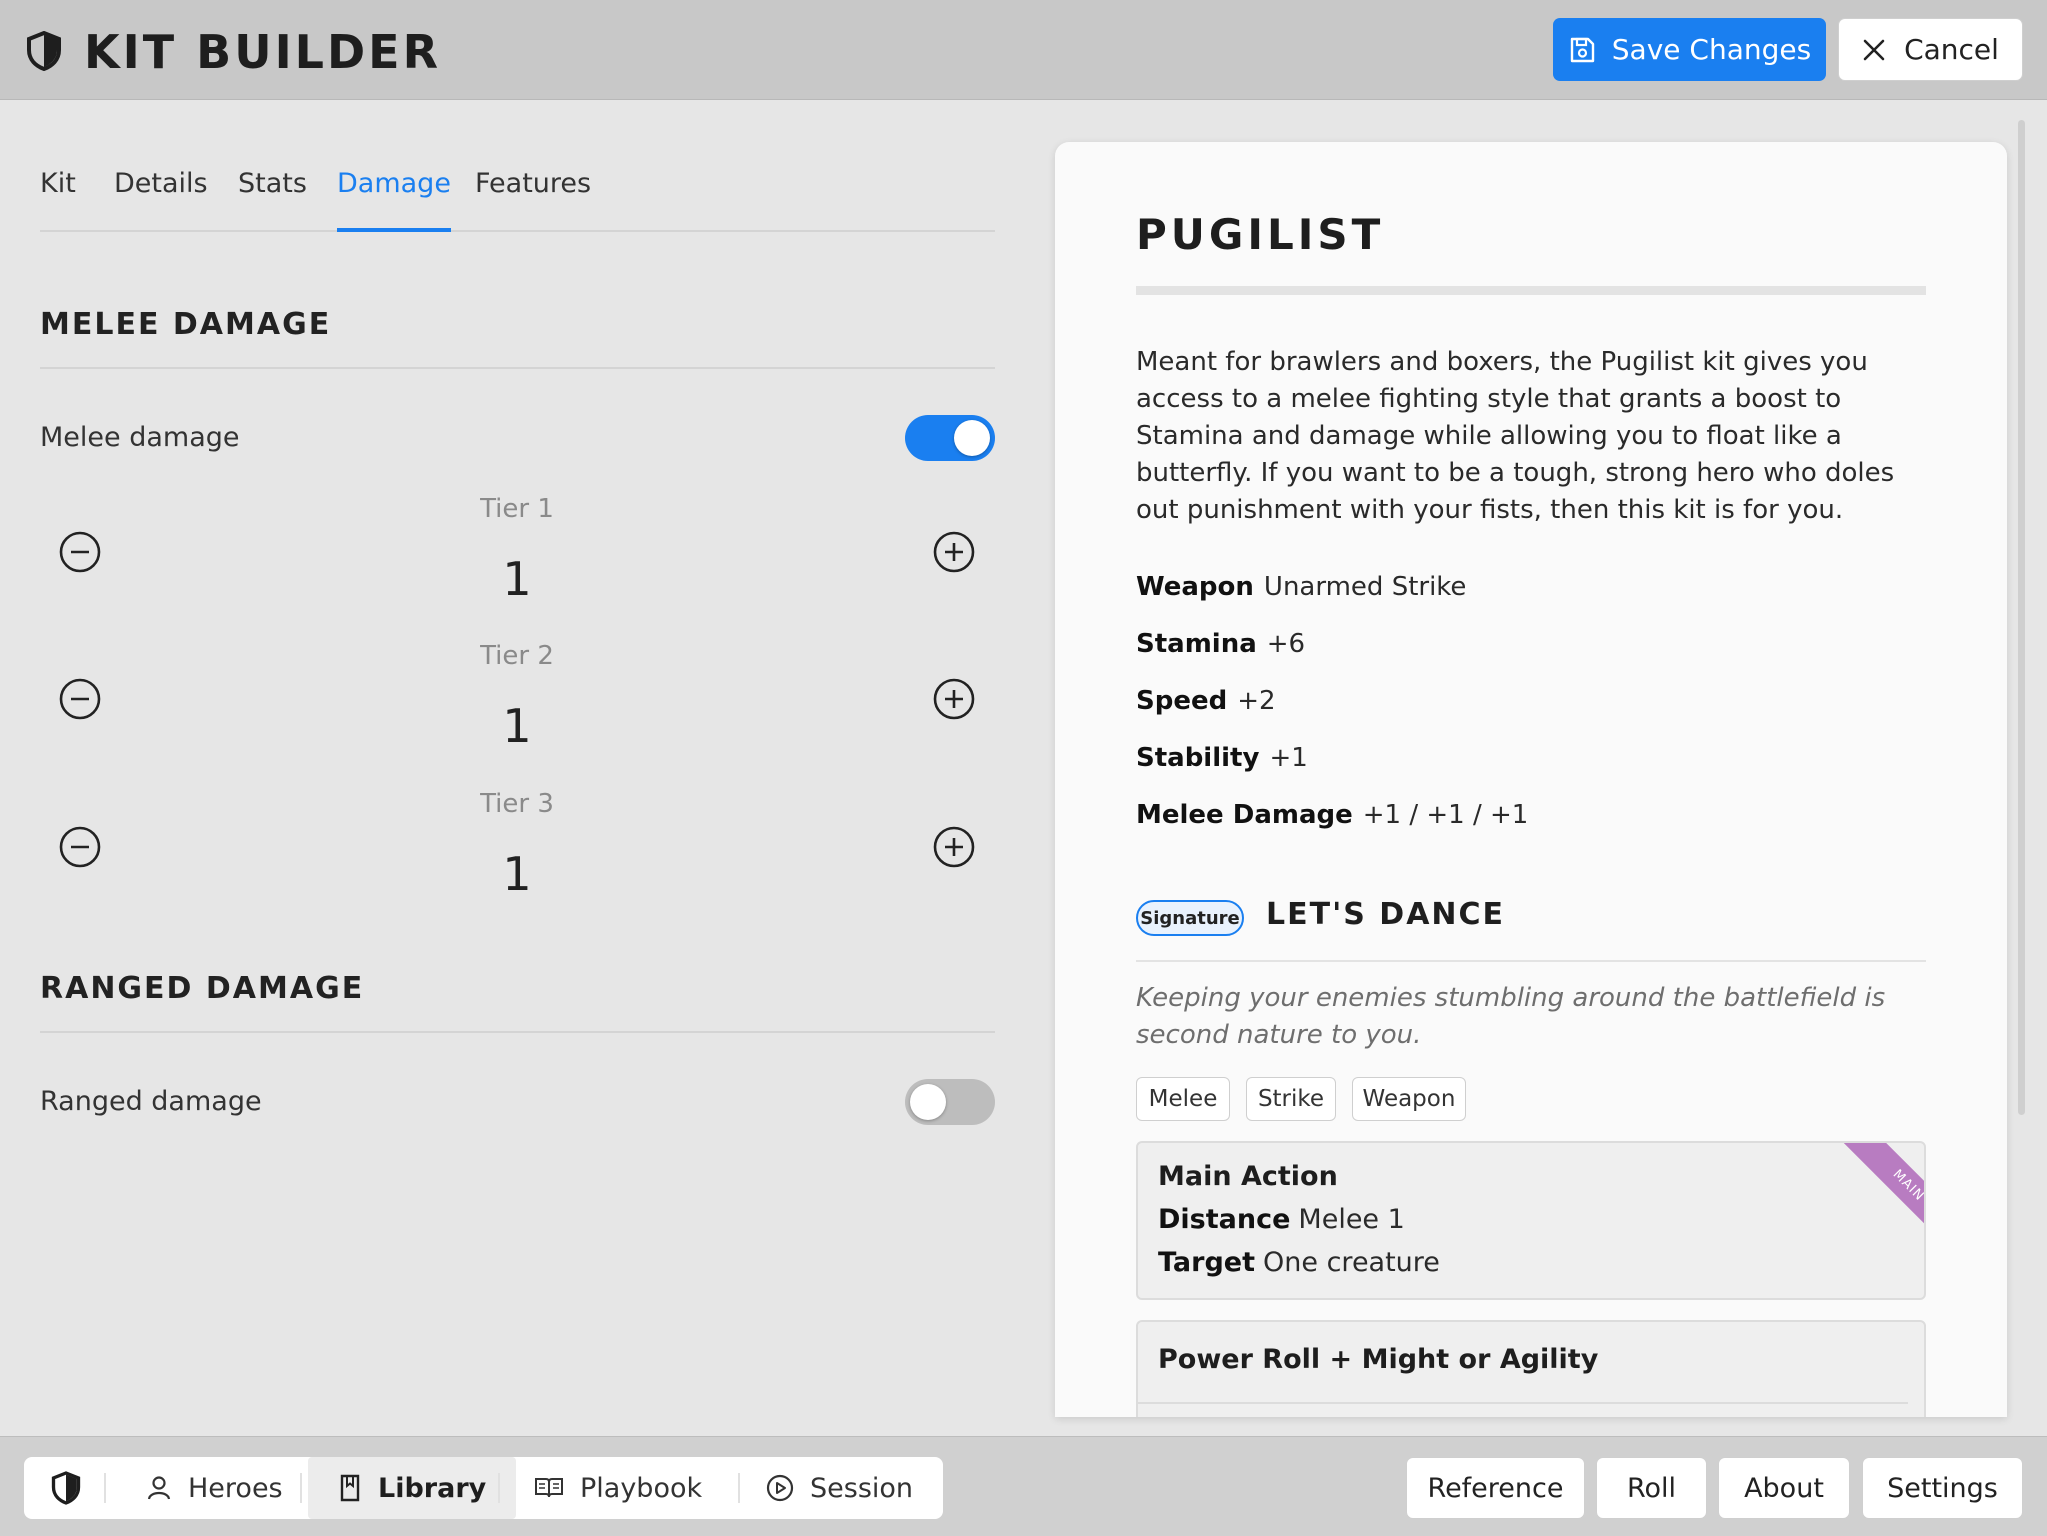 Image resolution: width=2047 pixels, height=1536 pixels. What do you see at coordinates (1260, 234) in the screenshot?
I see `kit-name: PUGILIST` at bounding box center [1260, 234].